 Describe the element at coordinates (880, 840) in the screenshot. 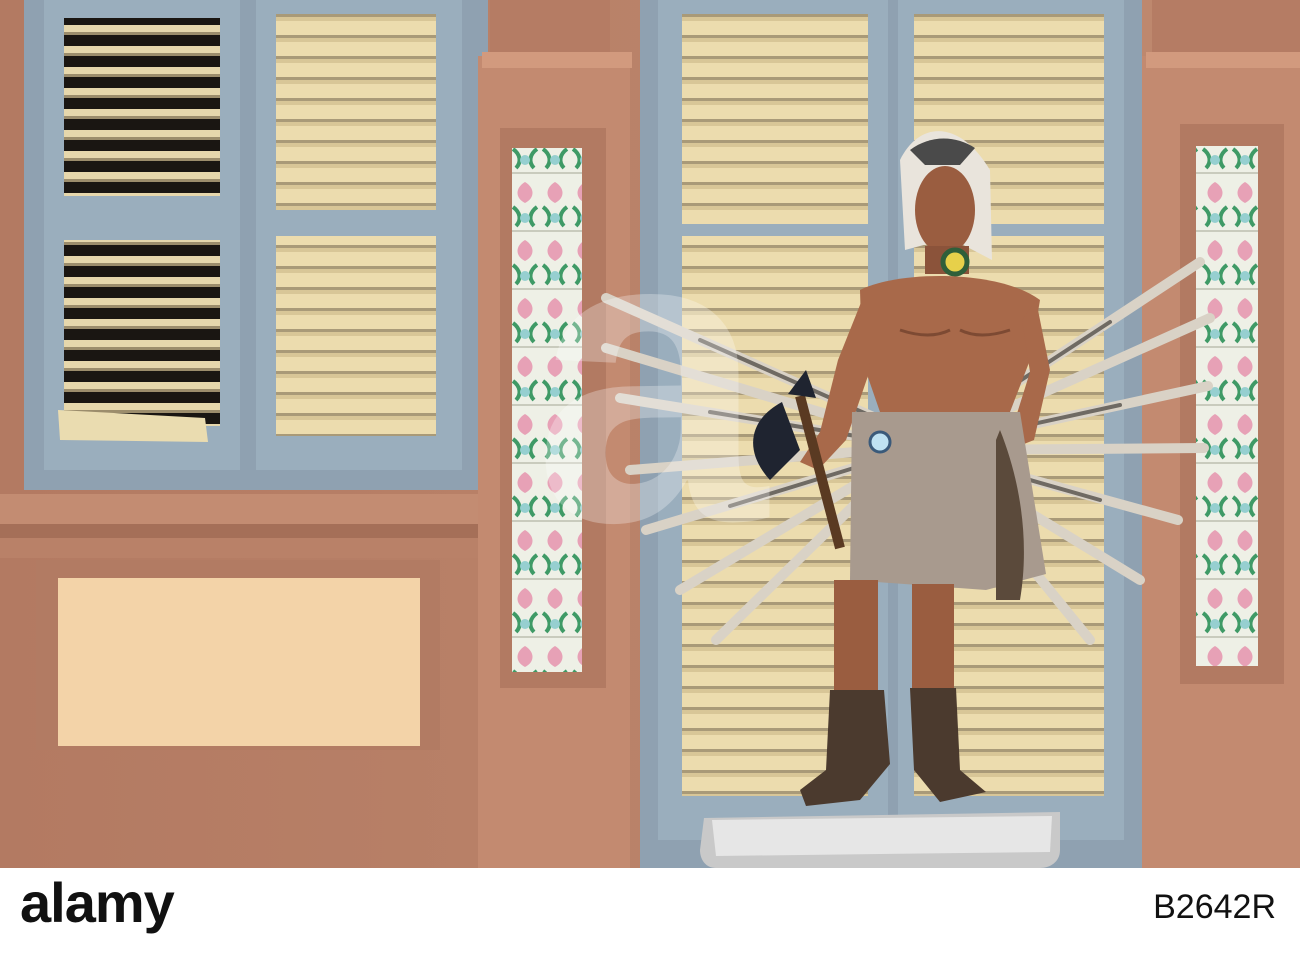

I see `statue-base` at that location.